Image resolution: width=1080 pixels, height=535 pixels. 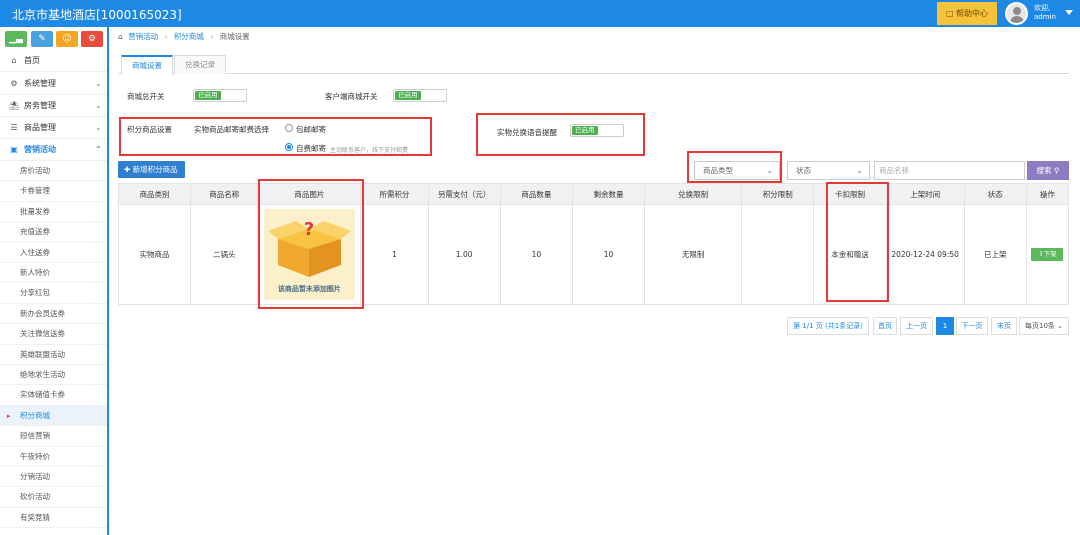 What do you see at coordinates (803, 170) in the screenshot?
I see `status-select-value: 状态` at bounding box center [803, 170].